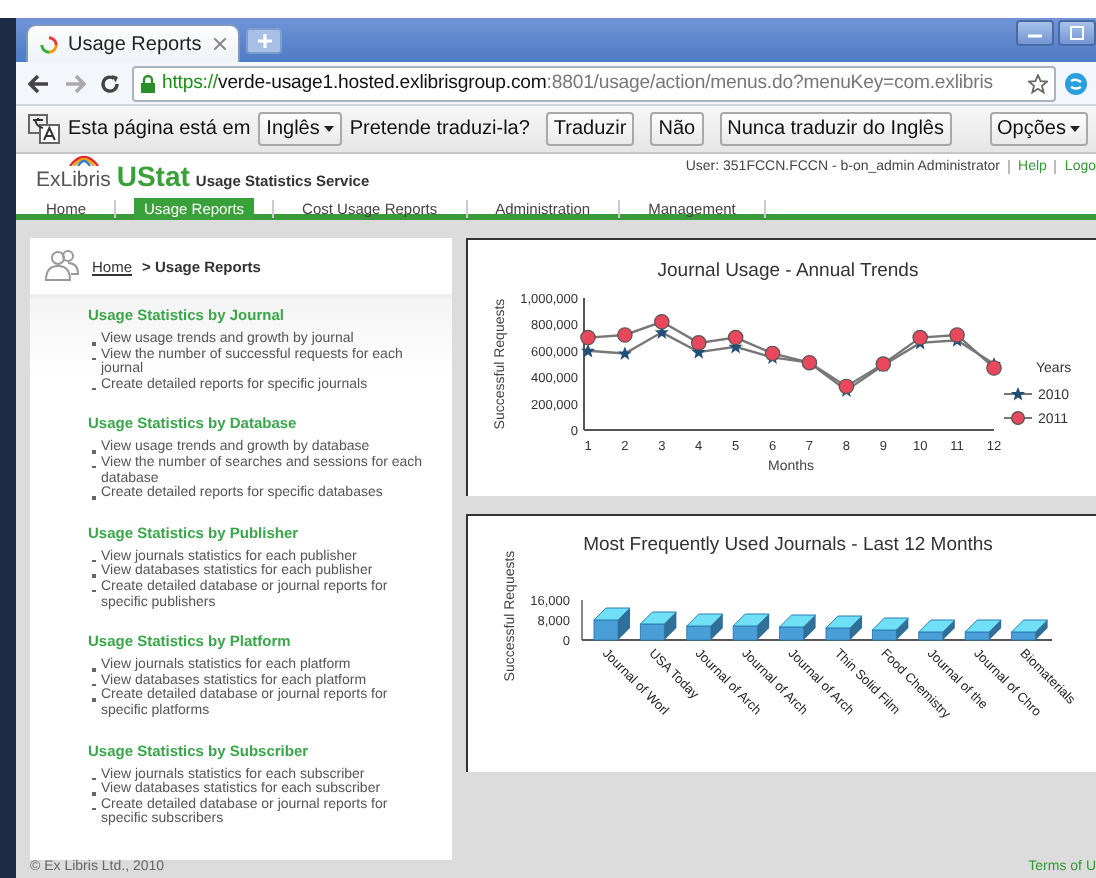 The width and height of the screenshot is (1096, 878). What do you see at coordinates (159, 129) in the screenshot?
I see `translate-prompt: Esta página está em` at bounding box center [159, 129].